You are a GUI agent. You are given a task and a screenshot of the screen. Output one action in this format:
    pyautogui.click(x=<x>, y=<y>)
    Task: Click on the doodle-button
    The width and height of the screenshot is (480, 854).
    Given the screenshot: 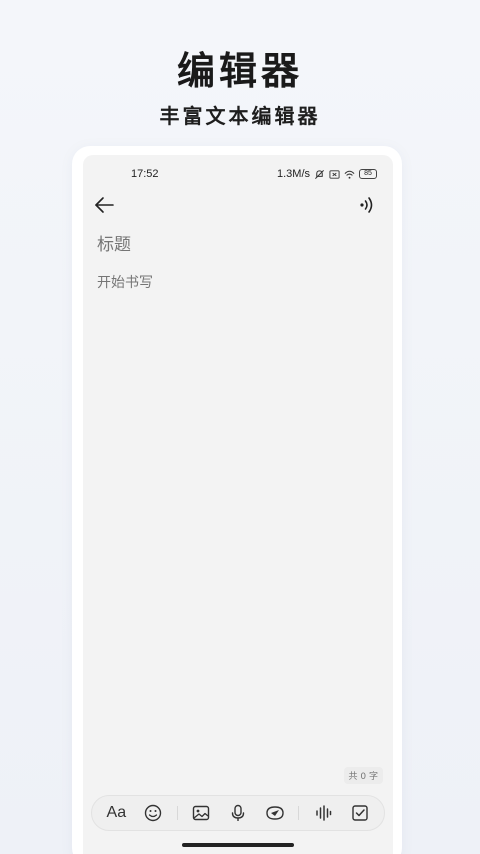 What is the action you would take?
    pyautogui.click(x=275, y=813)
    